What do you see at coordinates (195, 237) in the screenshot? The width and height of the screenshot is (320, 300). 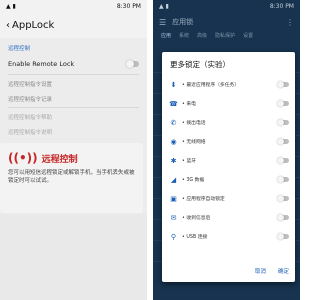 I see `dialog-item-label: • USB 连接` at bounding box center [195, 237].